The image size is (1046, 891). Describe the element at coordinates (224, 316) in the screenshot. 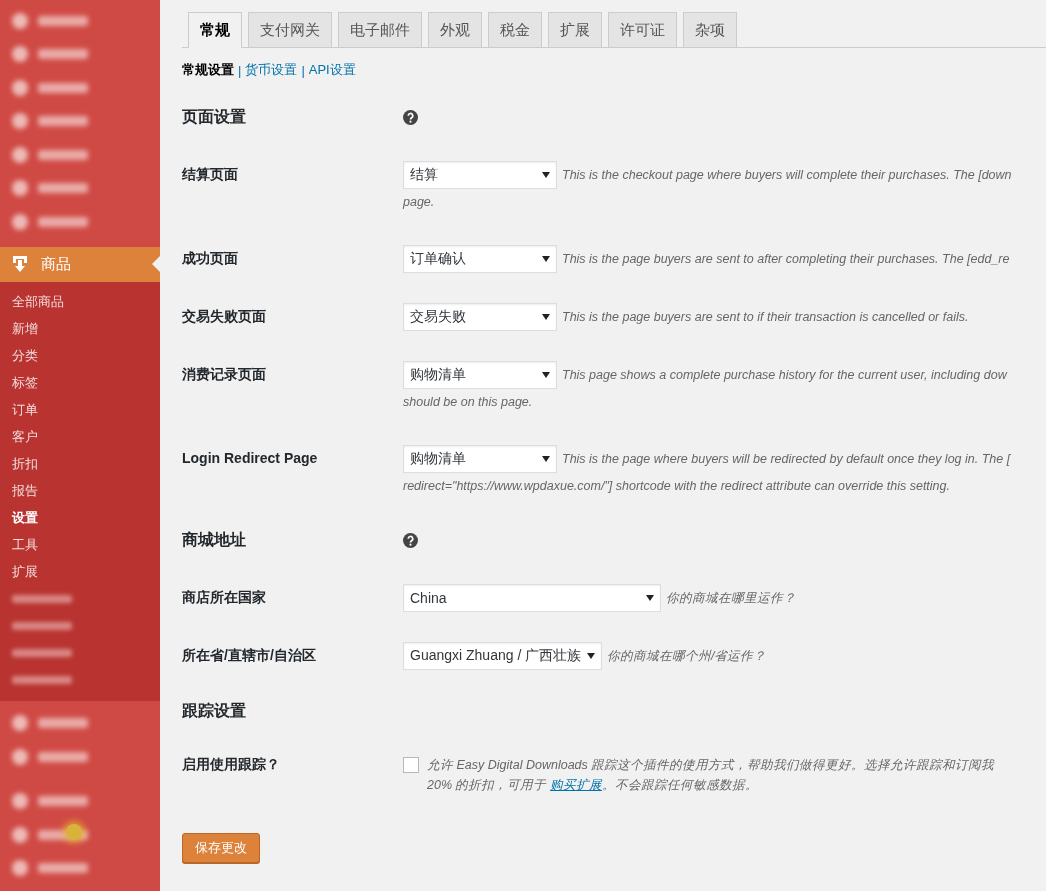

I see `field-label: 交易失败页面` at that location.